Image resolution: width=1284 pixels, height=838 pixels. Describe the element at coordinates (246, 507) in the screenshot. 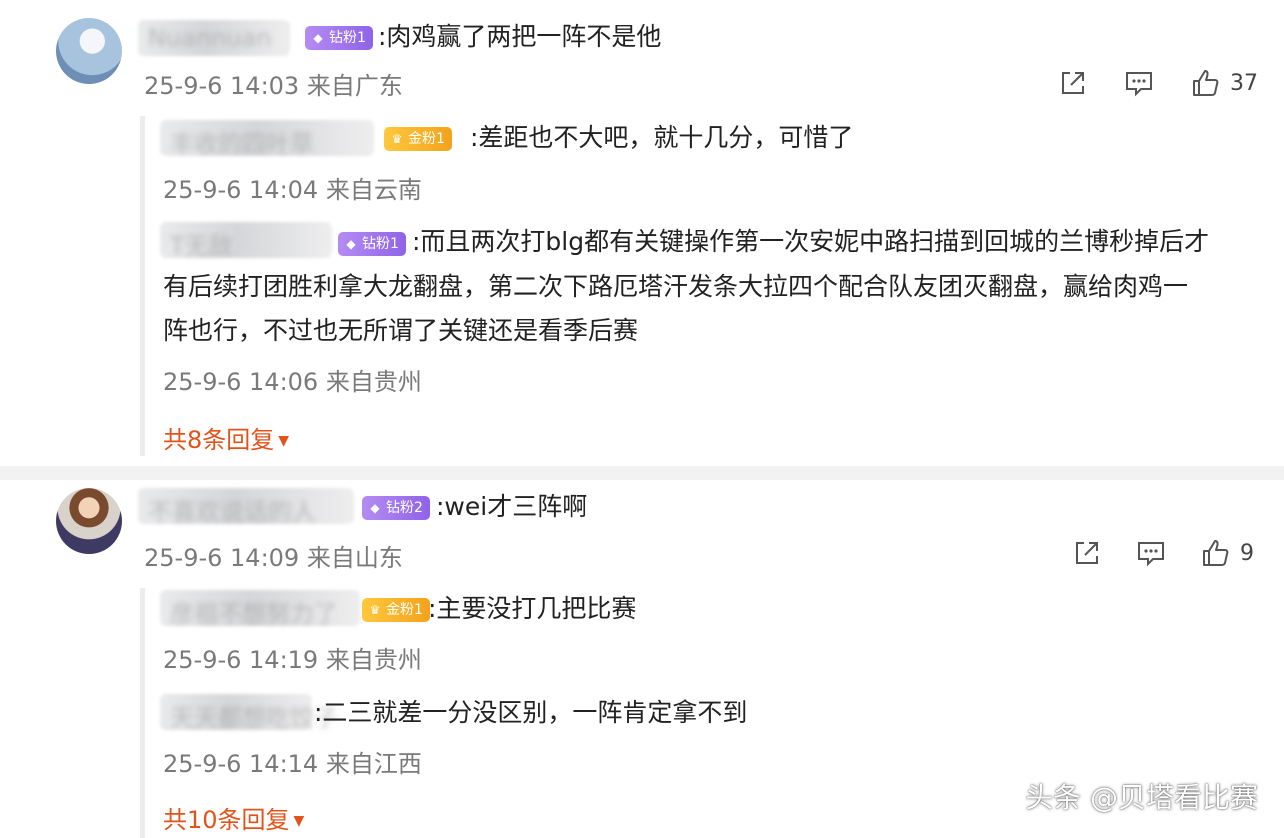

I see `username-blurred: 不喜欢说话的人` at that location.